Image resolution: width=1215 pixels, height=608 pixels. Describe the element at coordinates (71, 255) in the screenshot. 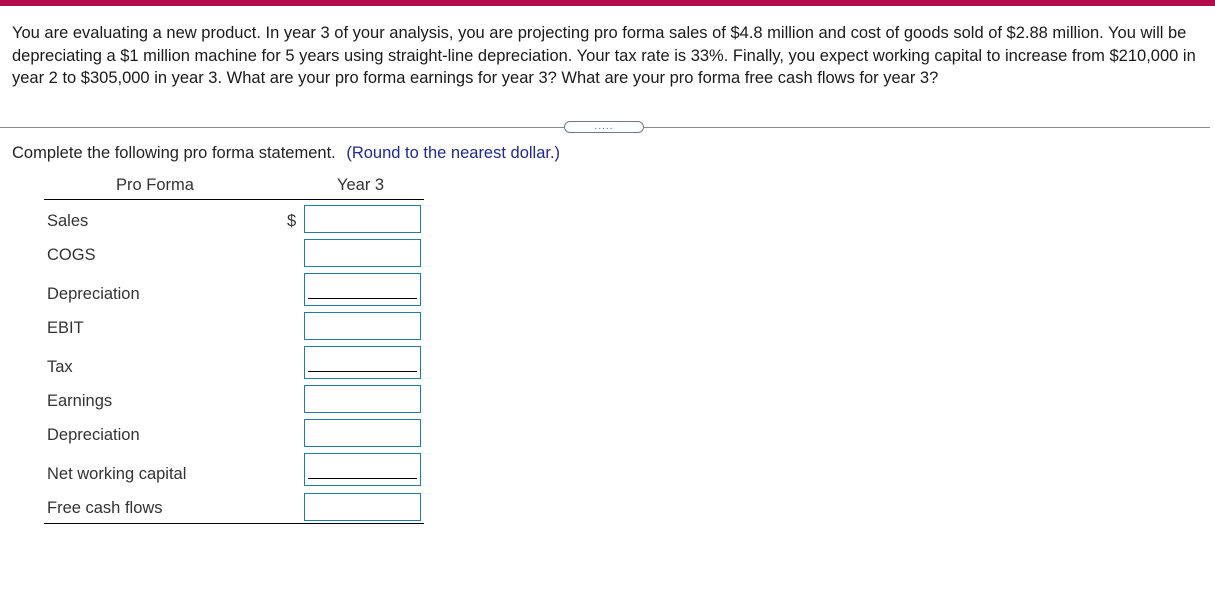

I see `row-label-cogs: COGS` at that location.